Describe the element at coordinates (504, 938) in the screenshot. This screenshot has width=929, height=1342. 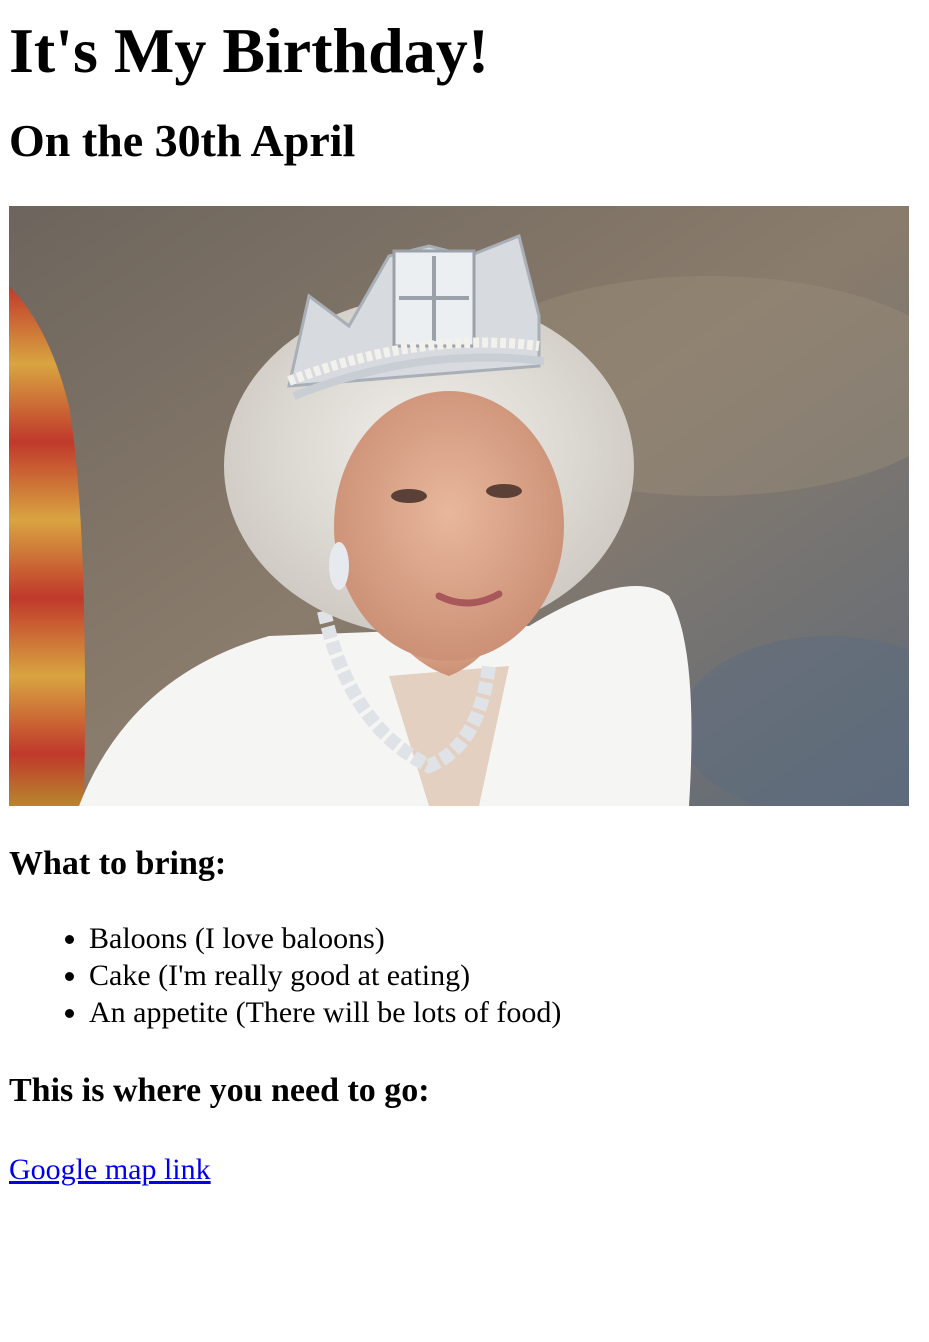
I see `list-item: Baloons (I love baloons)` at that location.